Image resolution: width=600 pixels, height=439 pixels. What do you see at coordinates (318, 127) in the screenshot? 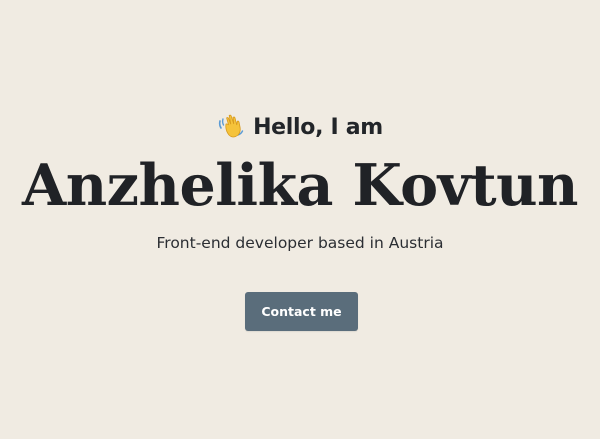
I see `greeting-text: Hello, I am` at bounding box center [318, 127].